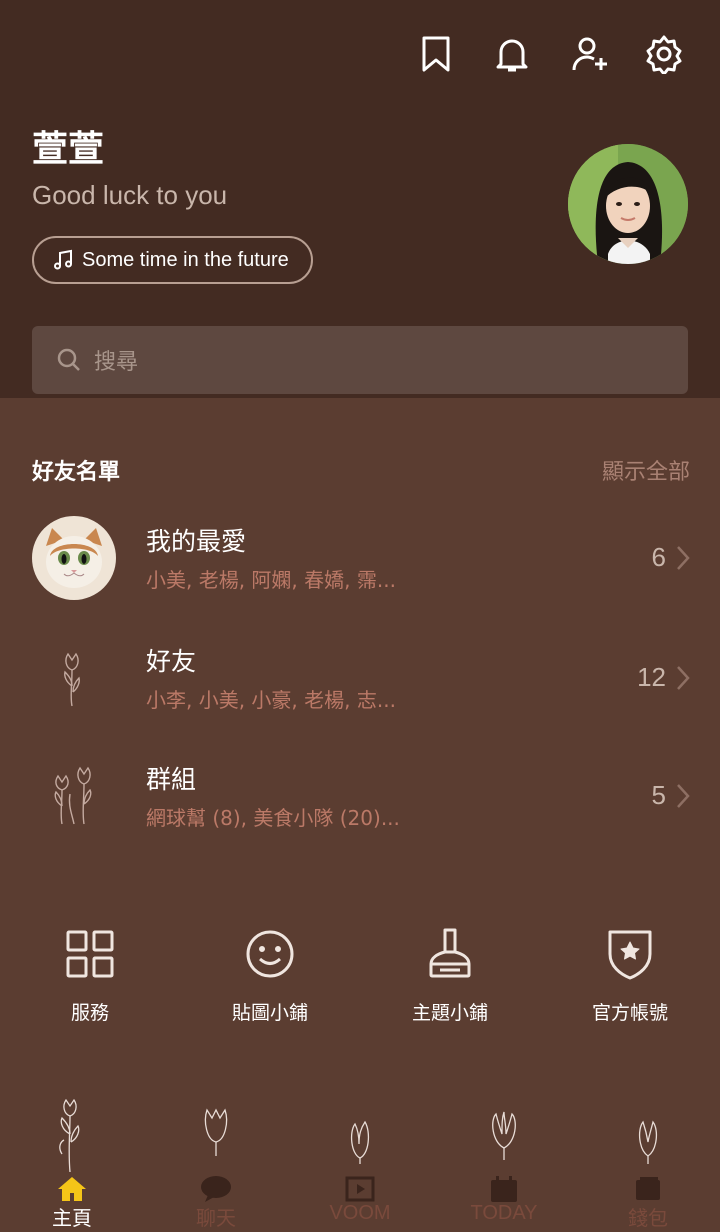  I want to click on search-icon, so click(68, 359).